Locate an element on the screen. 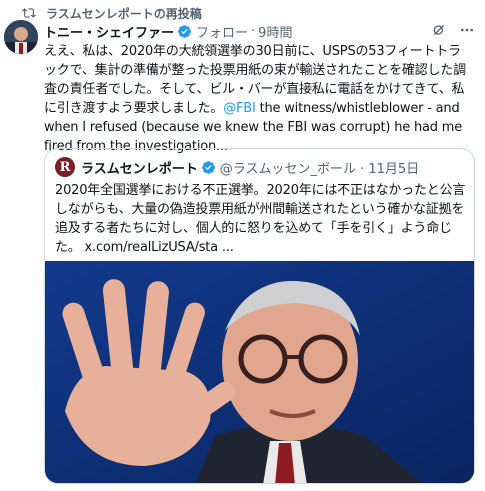  quoted-post-header: R ラスムセンレポート @ラスムッセン_ボール · 11月5日 is located at coordinates (260, 167).